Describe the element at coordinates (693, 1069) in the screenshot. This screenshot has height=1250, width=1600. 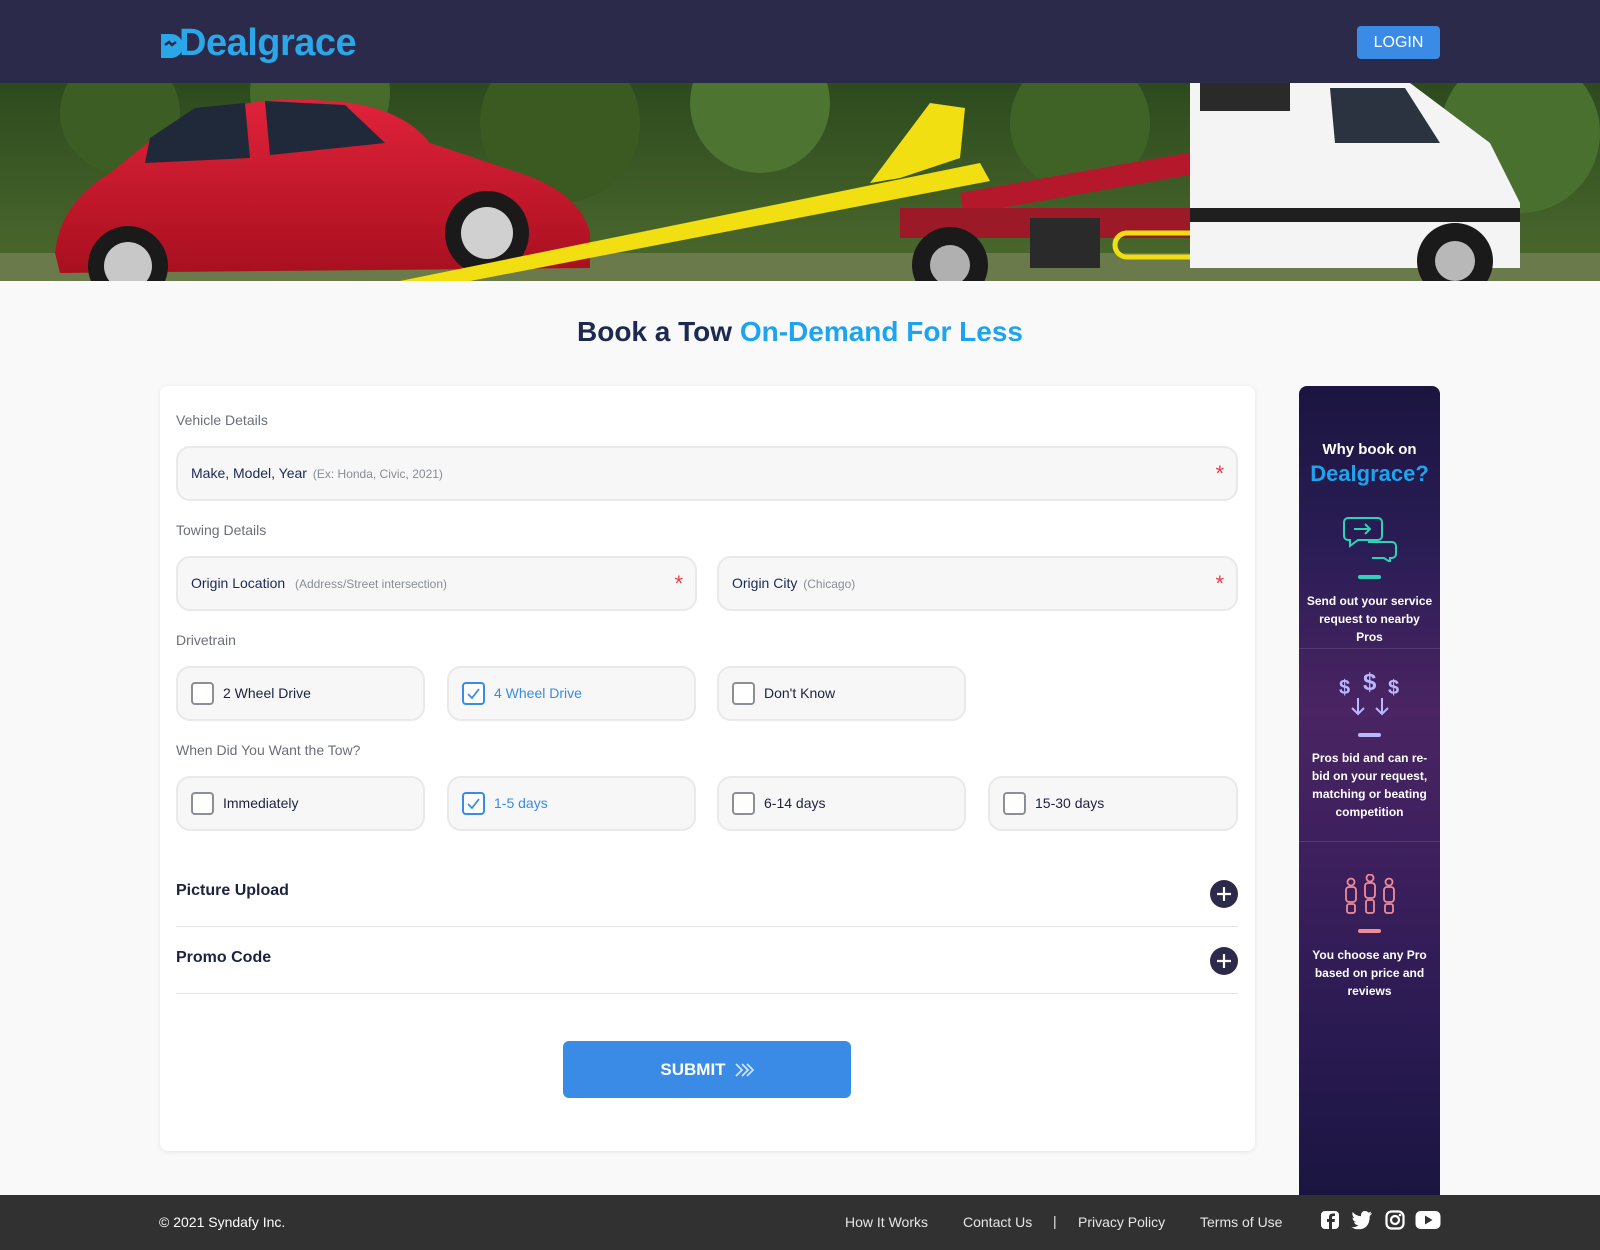
I see `submit-label: SUBMIT` at that location.